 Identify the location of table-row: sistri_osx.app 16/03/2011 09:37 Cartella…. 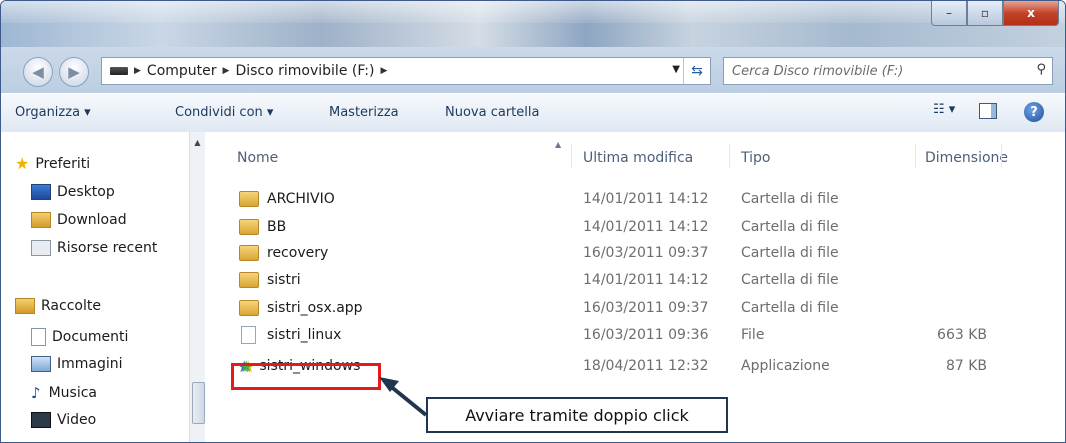
(635, 308).